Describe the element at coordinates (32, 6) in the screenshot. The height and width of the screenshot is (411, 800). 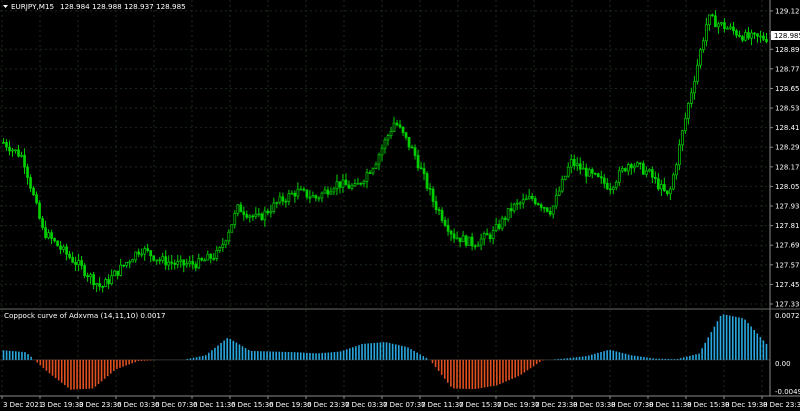
I see `symbol-label: EURJPY,M15` at that location.